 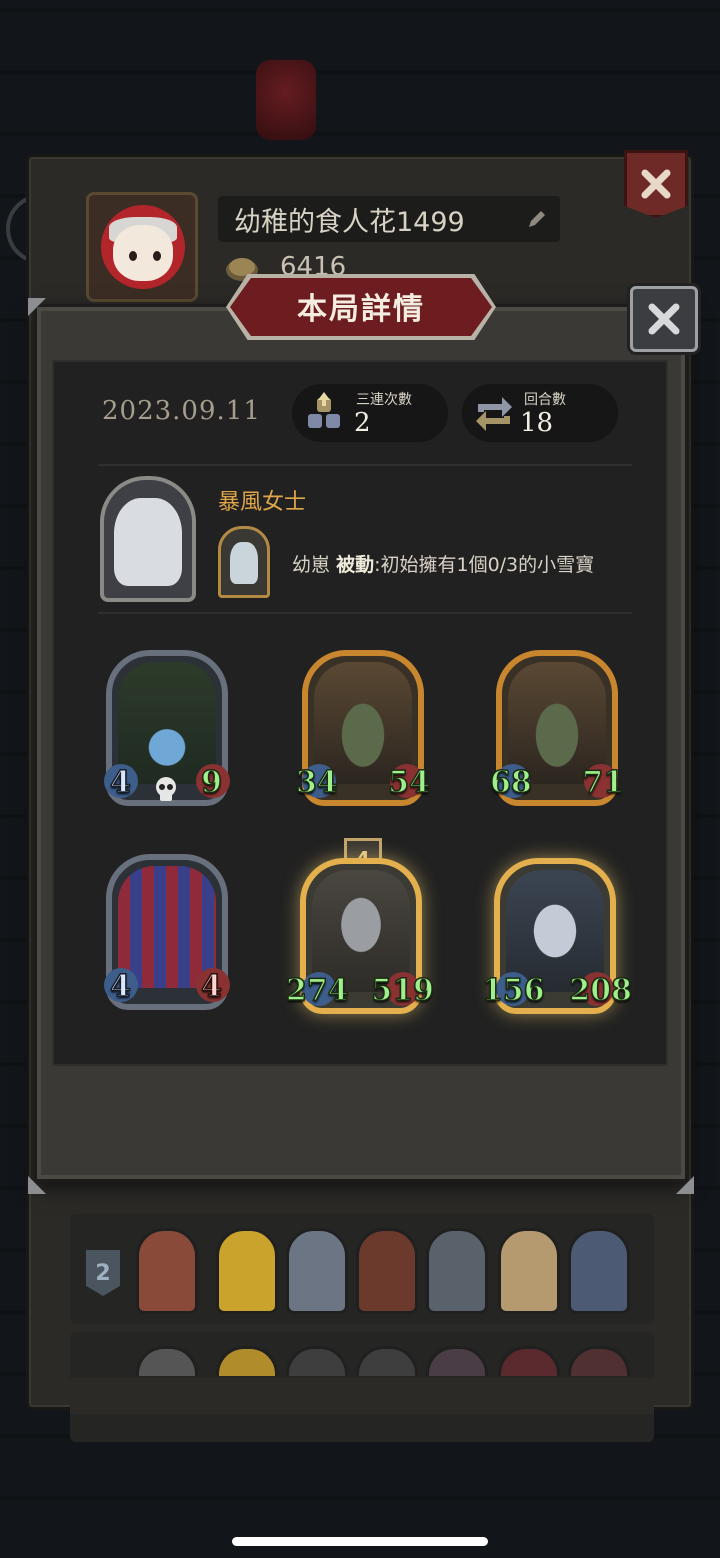 What do you see at coordinates (355, 565) in the screenshot?
I see `skill-type: 被動` at bounding box center [355, 565].